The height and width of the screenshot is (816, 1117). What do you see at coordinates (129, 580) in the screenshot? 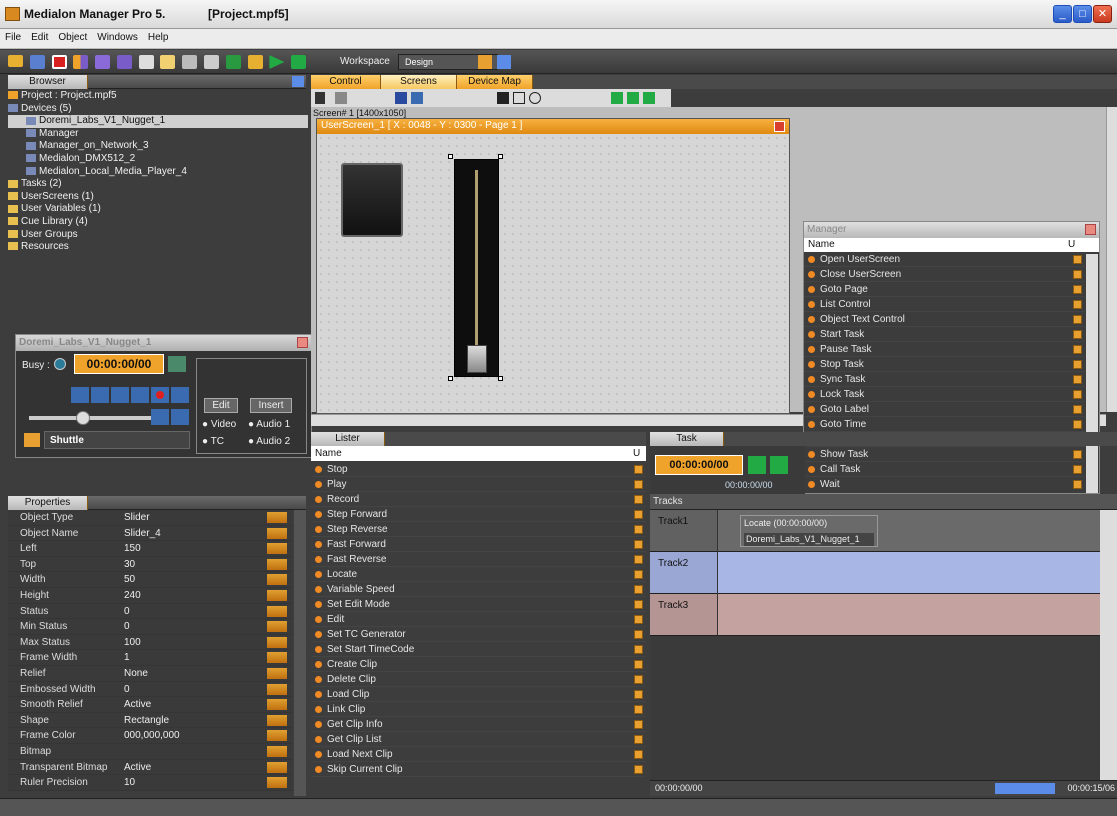
I see `property-value: 50` at bounding box center [129, 580].